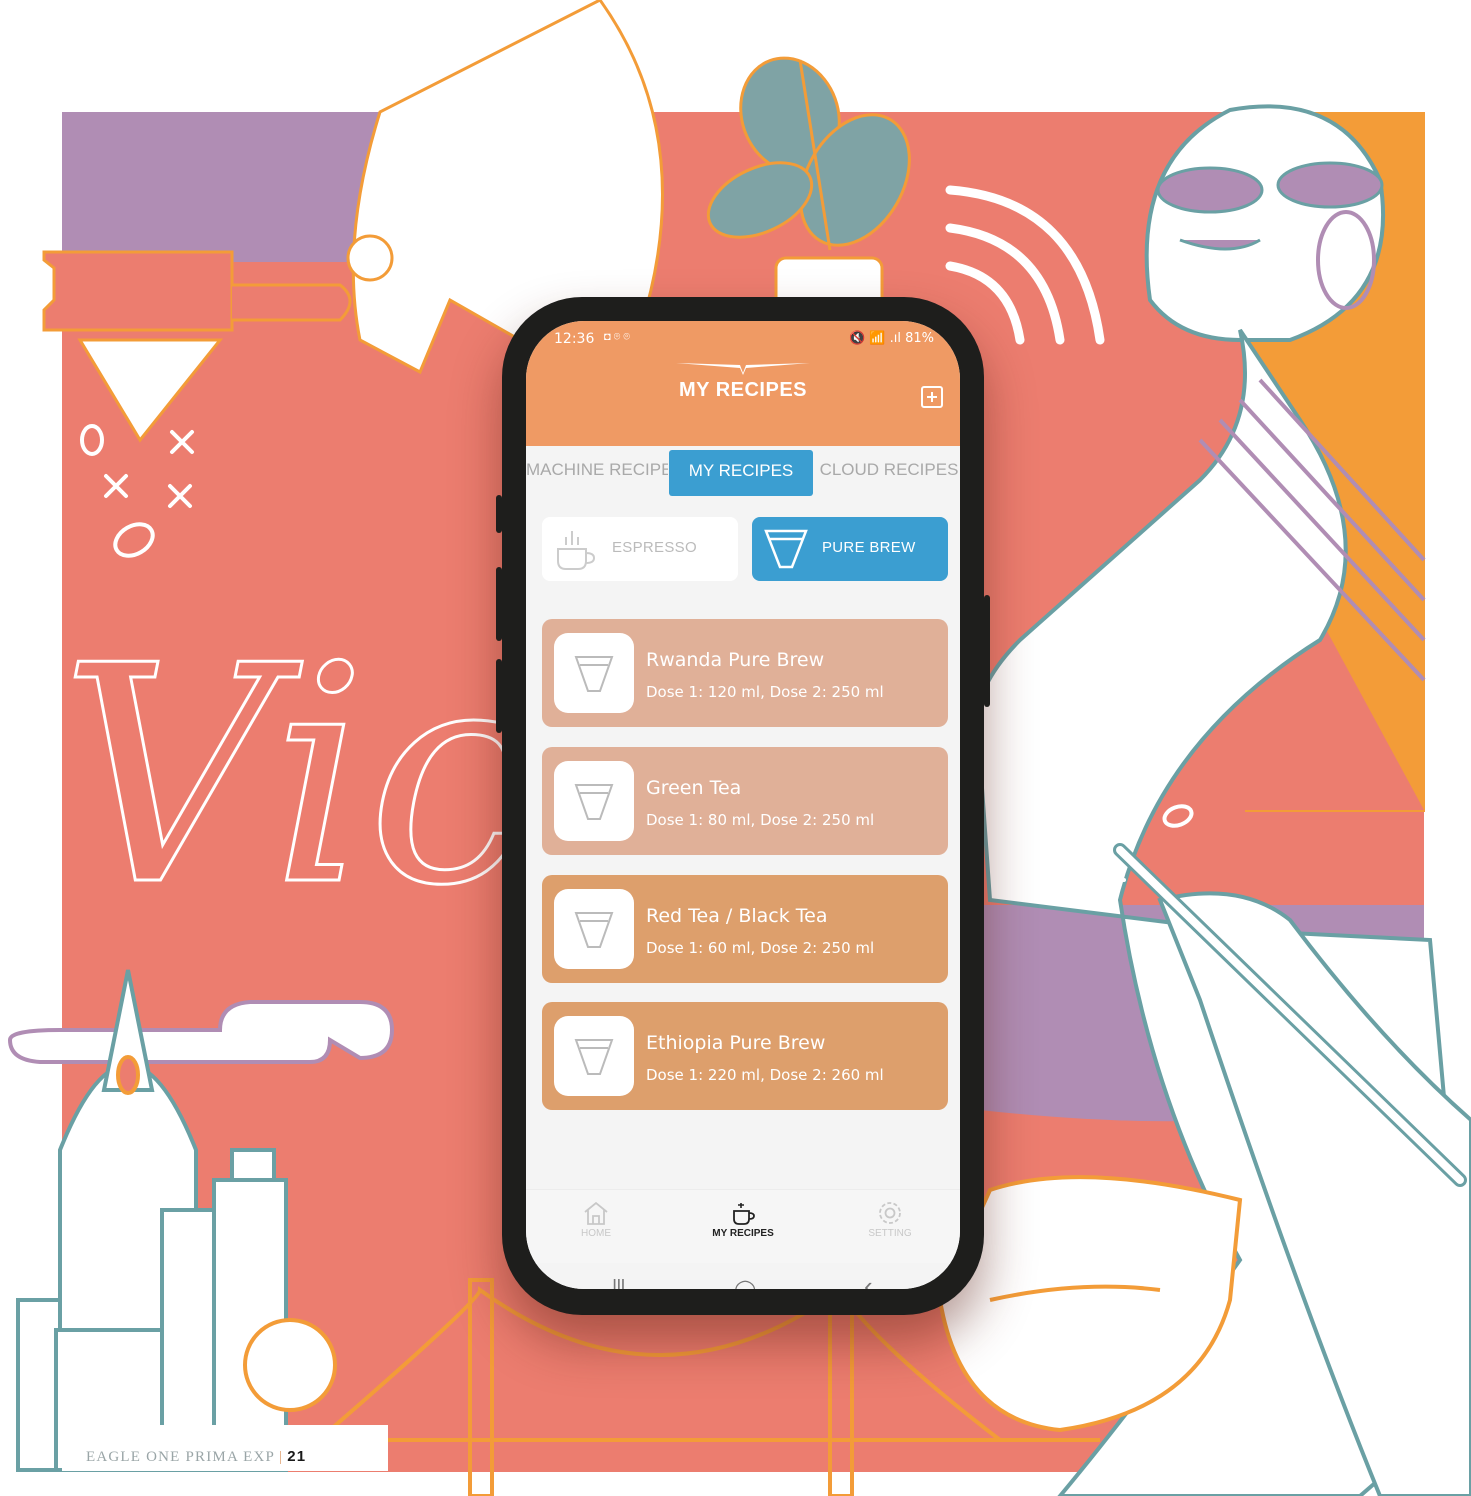 The height and width of the screenshot is (1496, 1471). I want to click on brand-logo-icon, so click(743, 369).